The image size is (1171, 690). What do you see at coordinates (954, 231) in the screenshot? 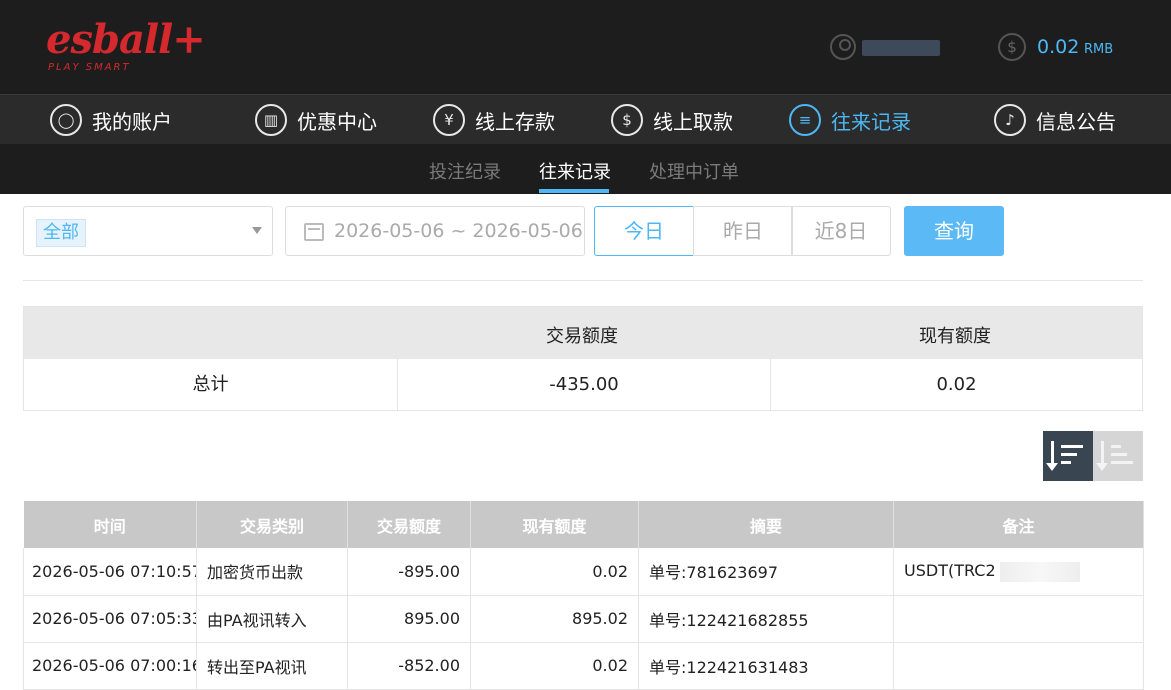
I see `query-button: 查询` at bounding box center [954, 231].